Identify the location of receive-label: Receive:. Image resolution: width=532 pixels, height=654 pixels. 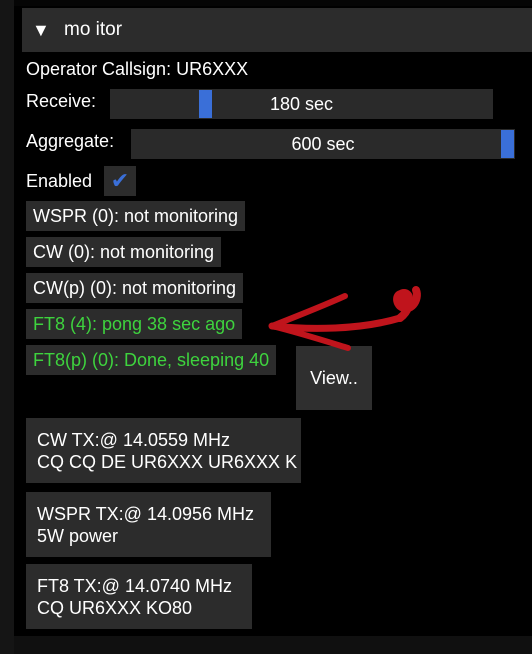
(61, 101).